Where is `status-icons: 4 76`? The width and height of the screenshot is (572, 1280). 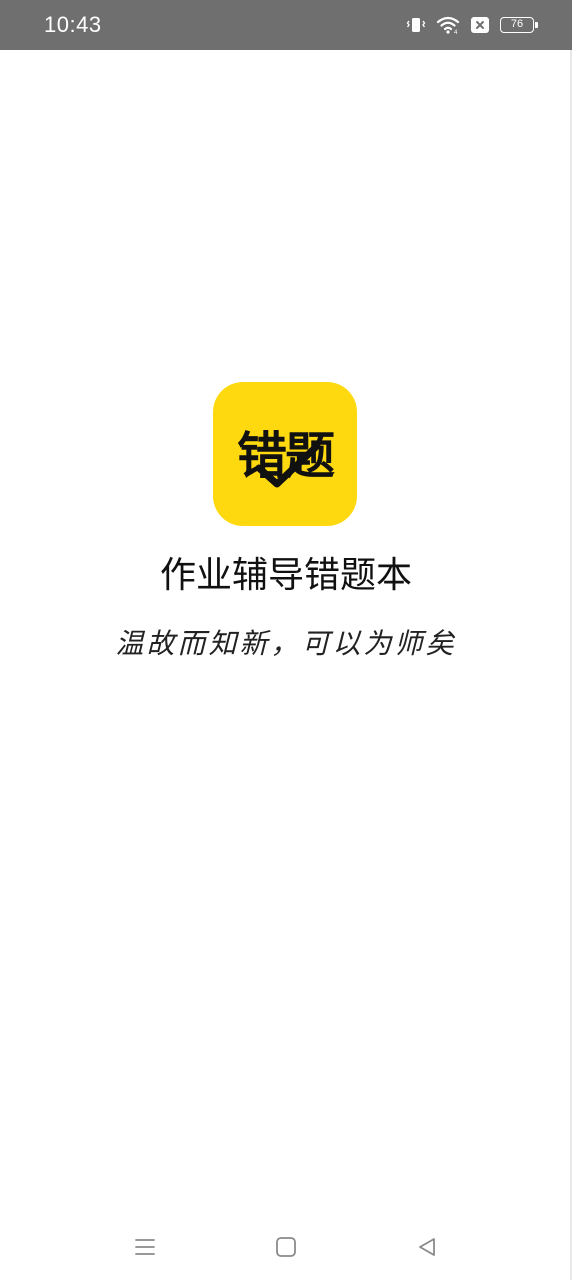 status-icons: 4 76 is located at coordinates (472, 25).